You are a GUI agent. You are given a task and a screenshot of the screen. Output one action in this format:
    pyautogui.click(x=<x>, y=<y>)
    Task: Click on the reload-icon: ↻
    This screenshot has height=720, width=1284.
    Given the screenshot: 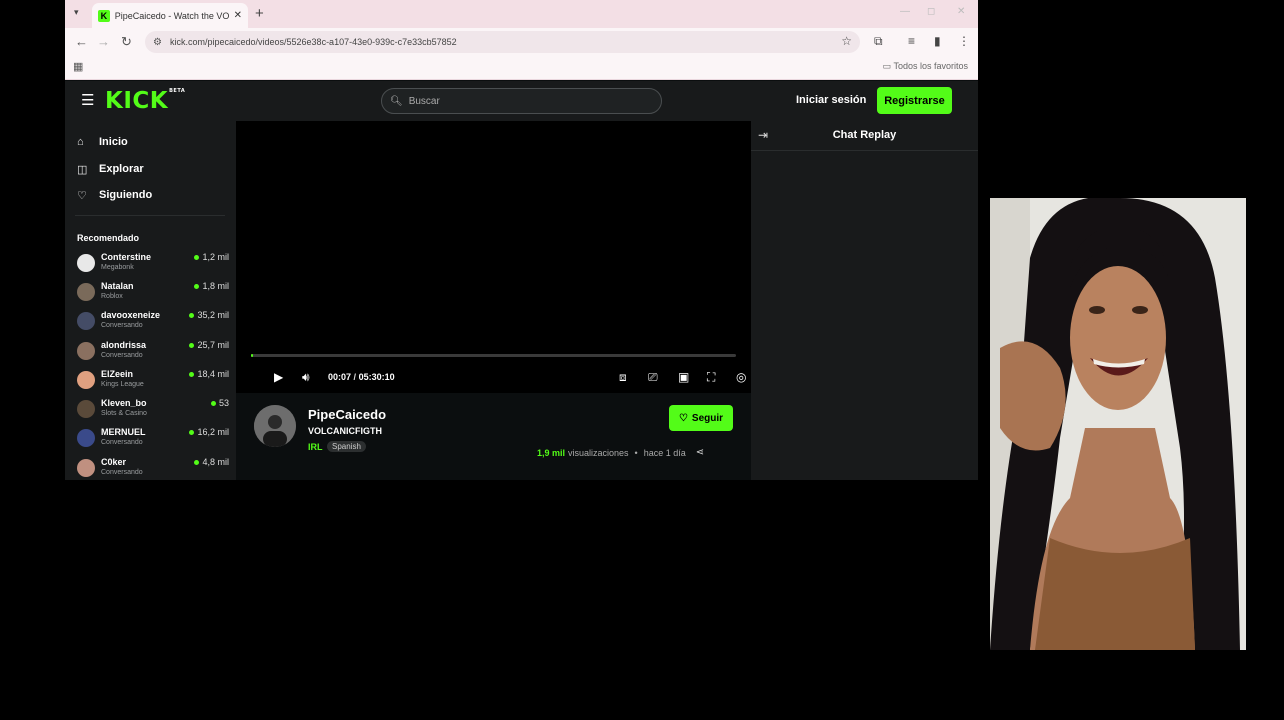 What is the action you would take?
    pyautogui.click(x=126, y=42)
    